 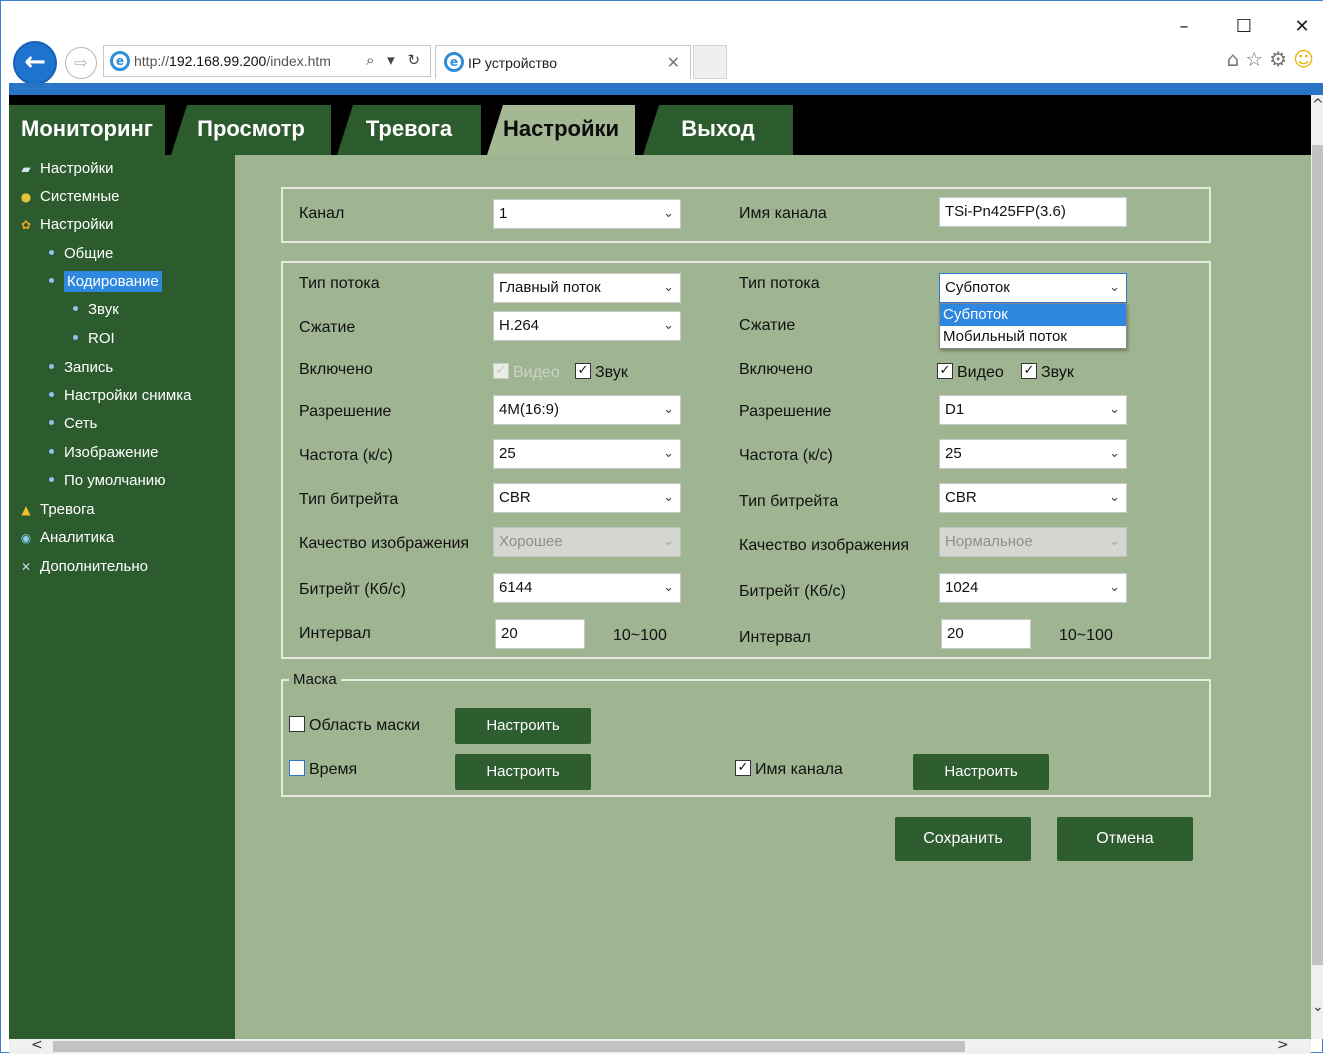 What do you see at coordinates (673, 62) in the screenshot?
I see `tab-close-icon: ✕` at bounding box center [673, 62].